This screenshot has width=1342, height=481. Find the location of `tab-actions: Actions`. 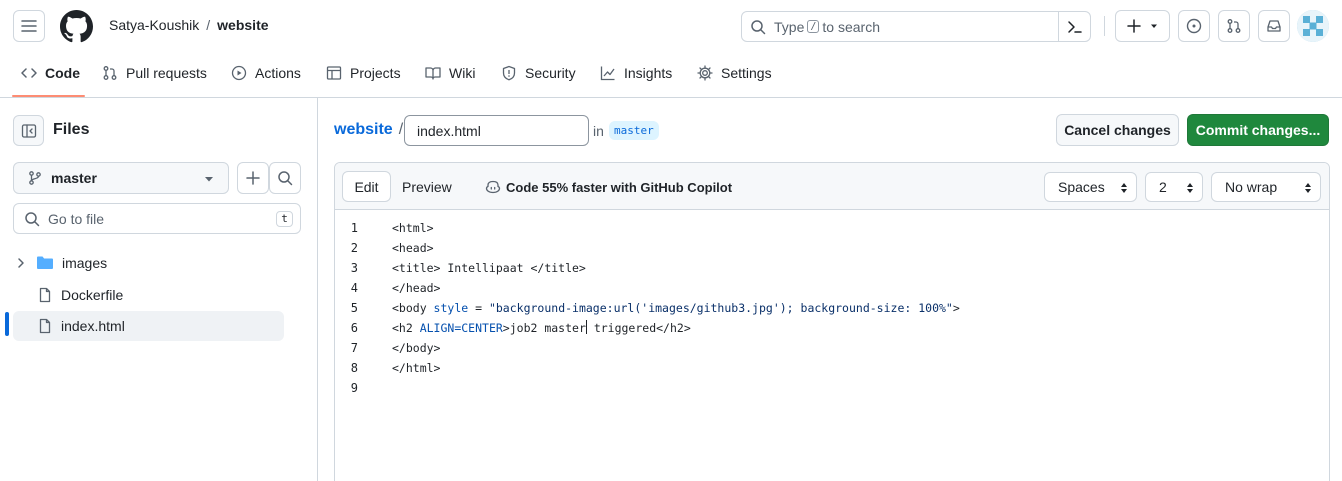

tab-actions: Actions is located at coordinates (266, 73).